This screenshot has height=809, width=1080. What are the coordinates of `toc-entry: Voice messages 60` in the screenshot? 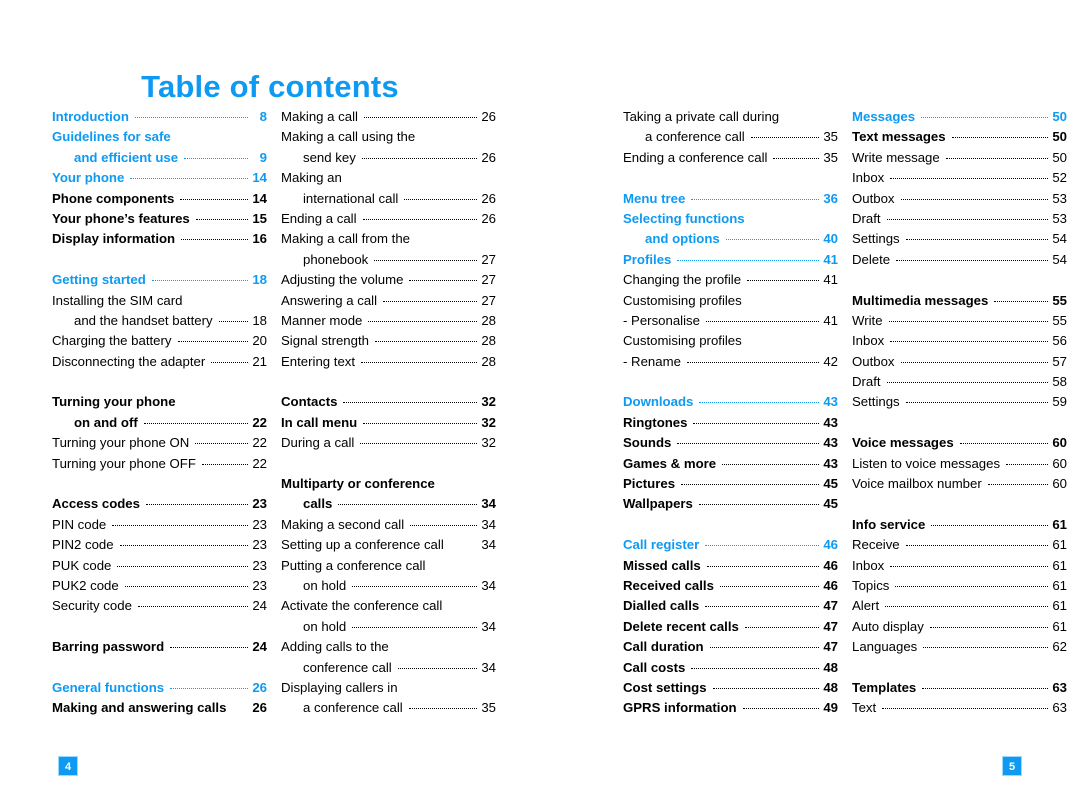 It's located at (959, 443).